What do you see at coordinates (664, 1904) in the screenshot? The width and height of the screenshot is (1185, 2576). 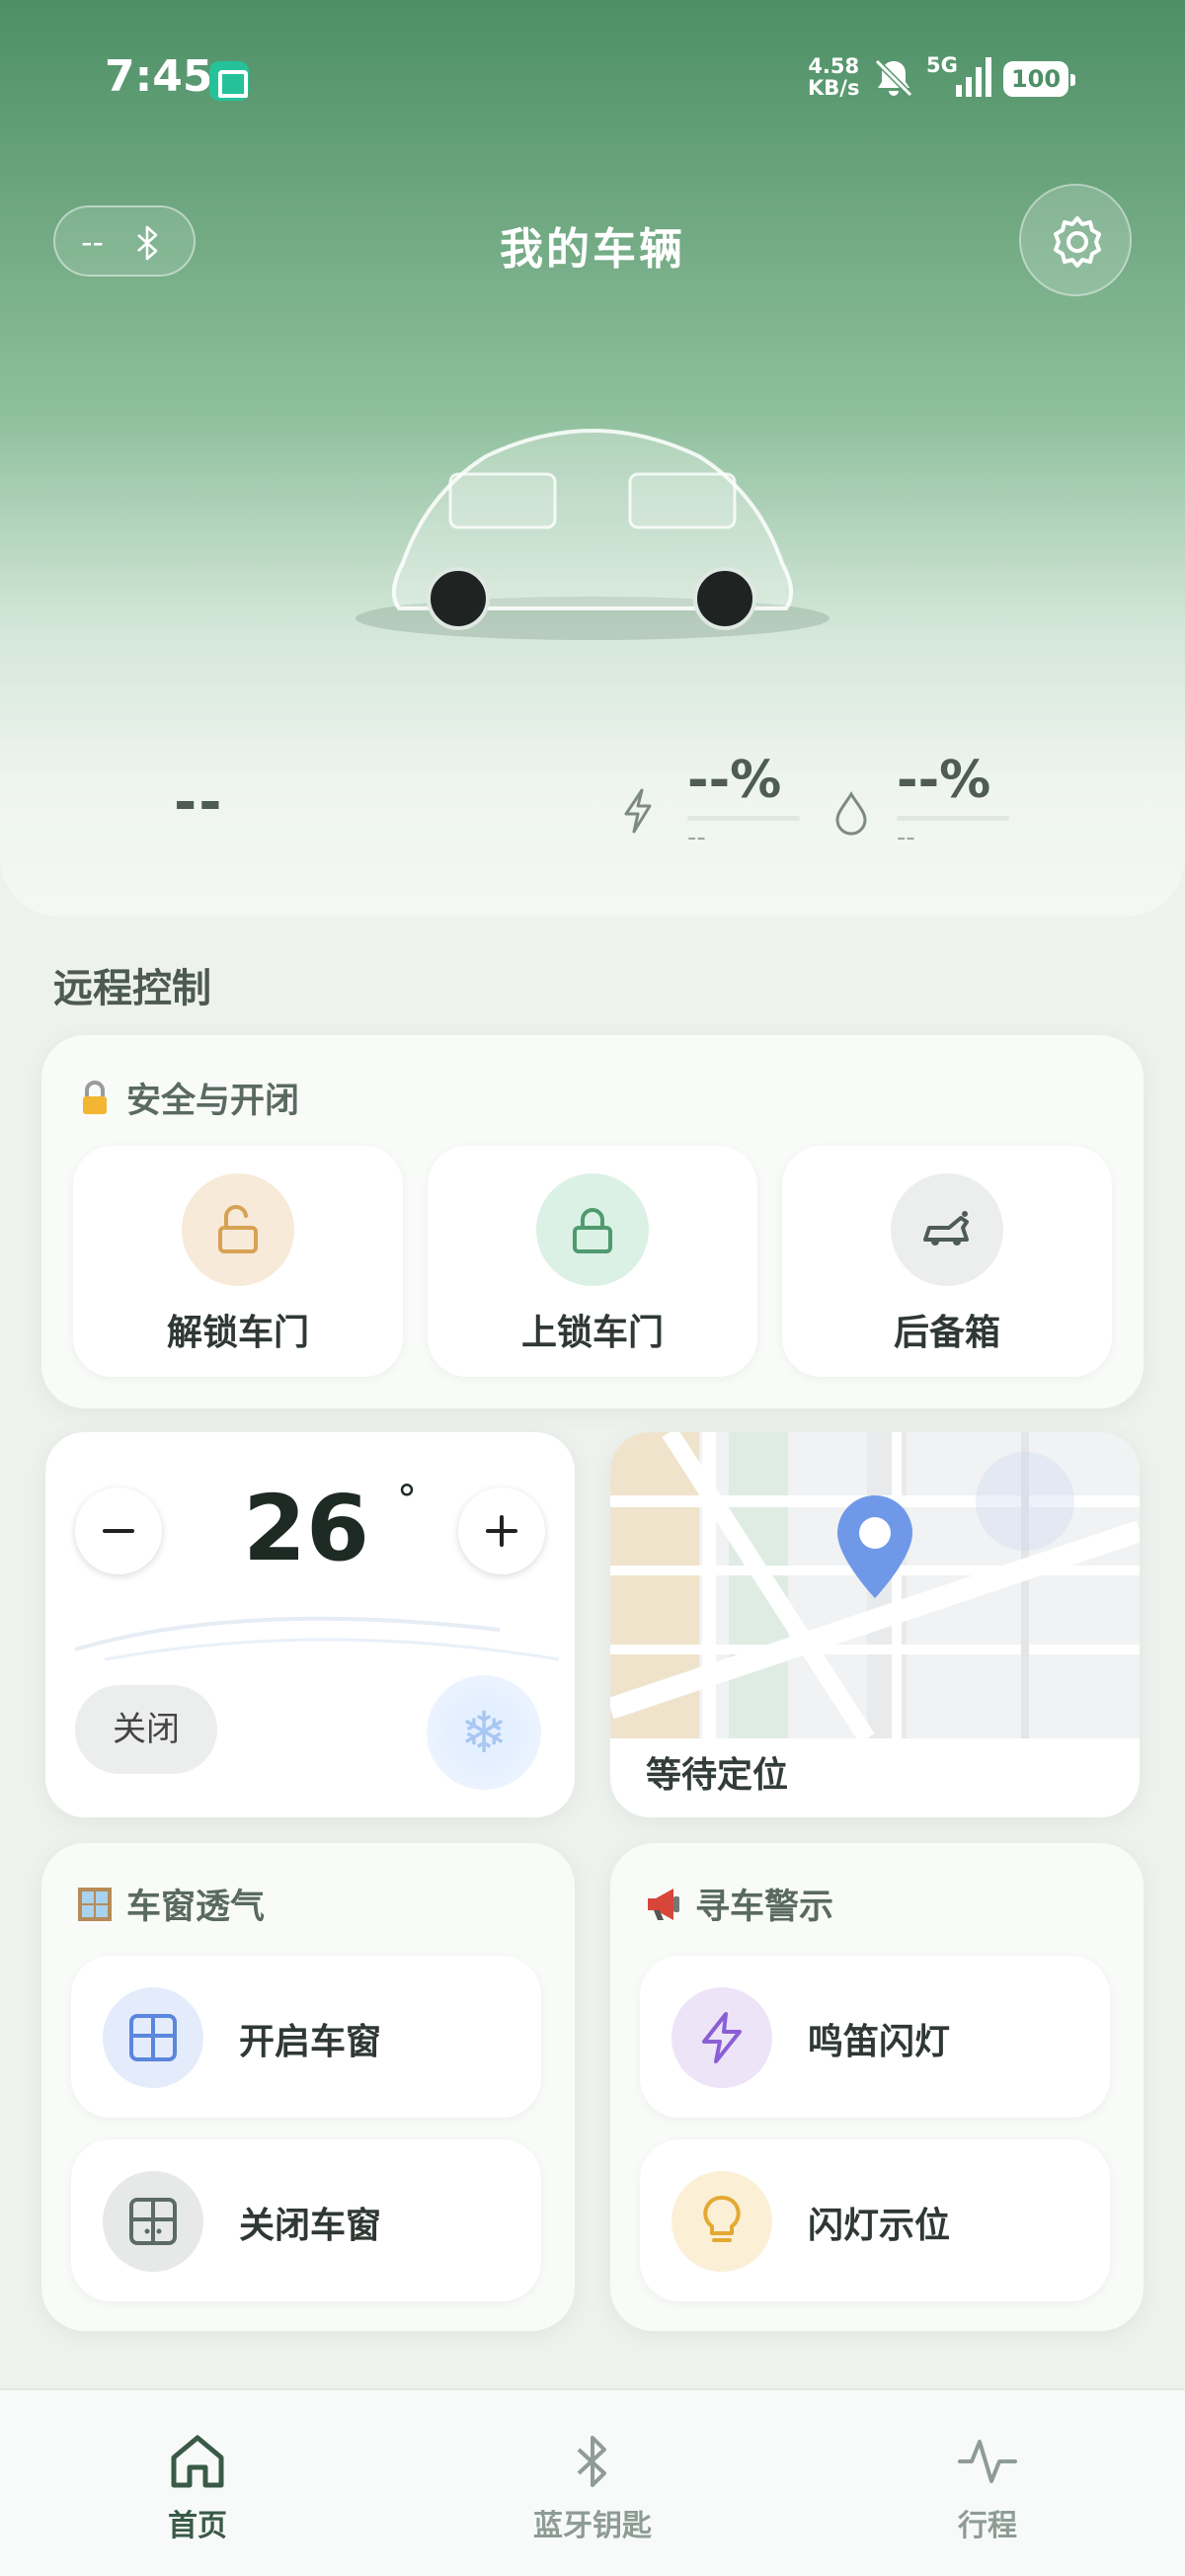 I see `megaphone-icon` at bounding box center [664, 1904].